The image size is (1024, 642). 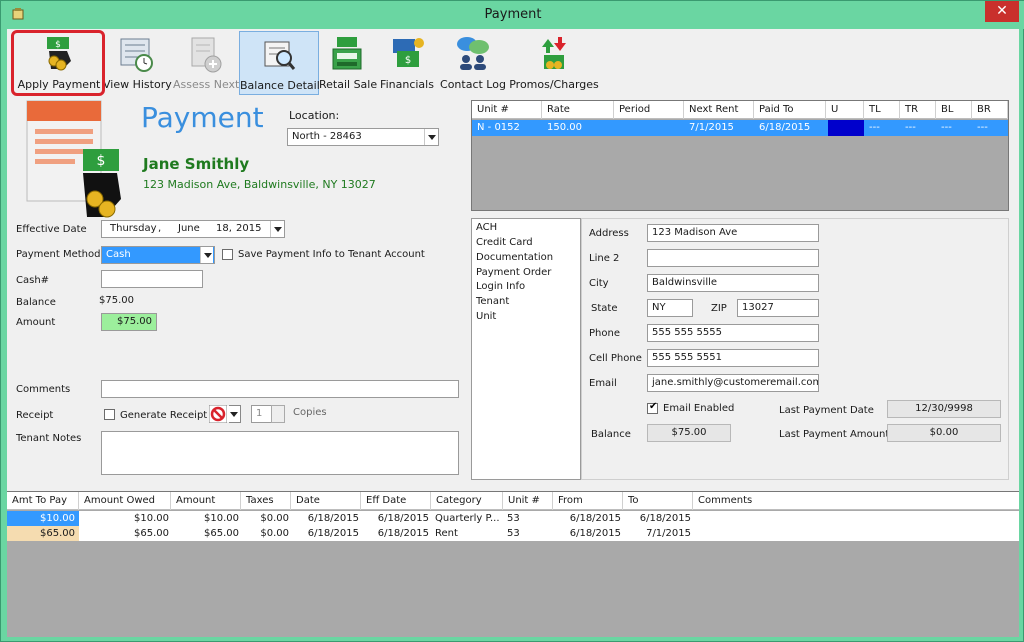 I want to click on units-col-header: Paid To, so click(x=790, y=110).